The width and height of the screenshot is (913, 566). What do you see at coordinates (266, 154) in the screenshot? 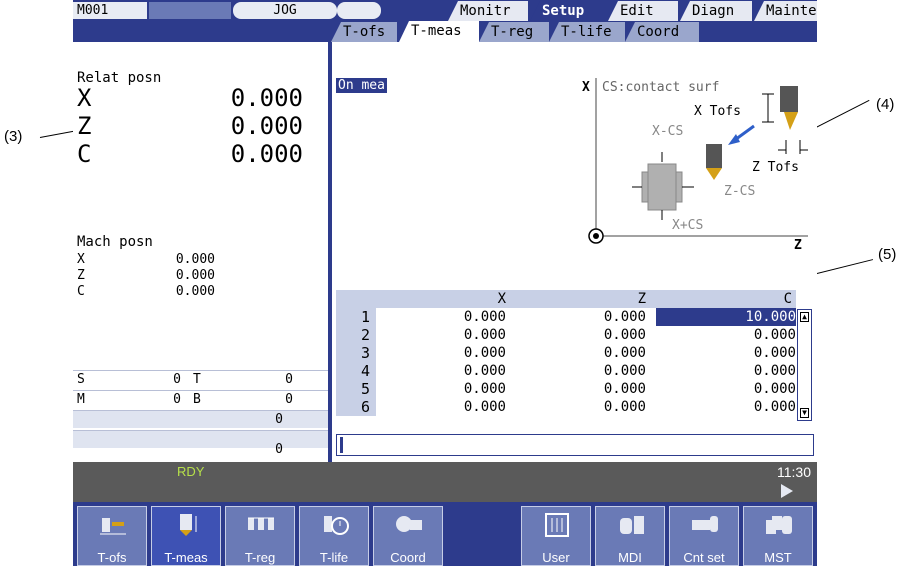
I see `relat-value-c: 0.000` at bounding box center [266, 154].